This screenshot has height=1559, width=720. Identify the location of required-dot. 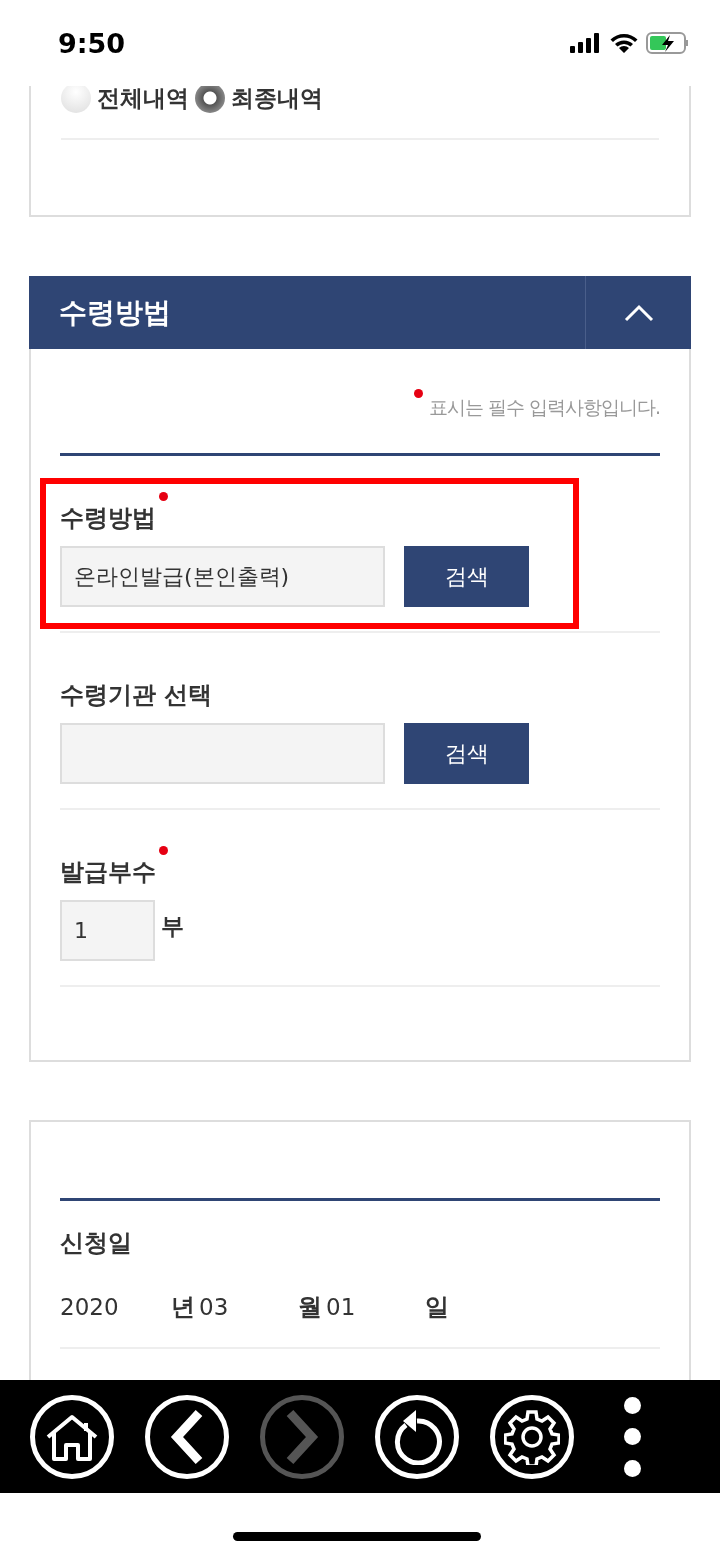
(418, 393).